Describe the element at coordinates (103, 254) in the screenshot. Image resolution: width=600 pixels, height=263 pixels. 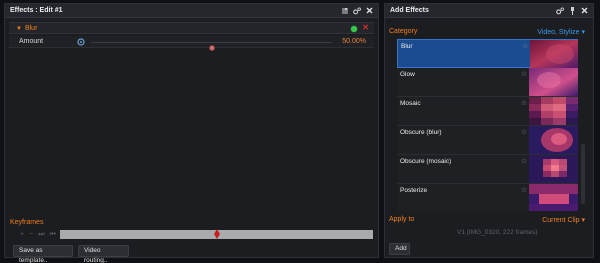
I see `video-routing-button: Video routing..` at that location.